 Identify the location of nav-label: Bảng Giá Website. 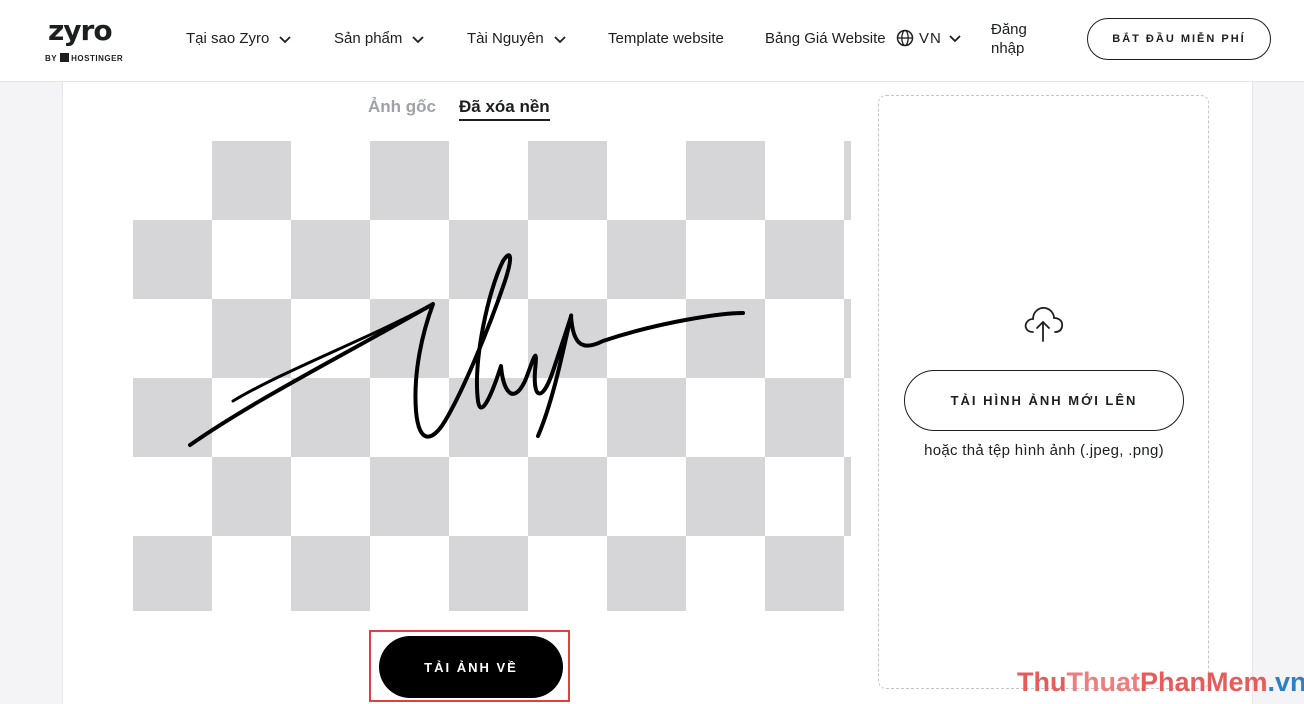
(825, 38).